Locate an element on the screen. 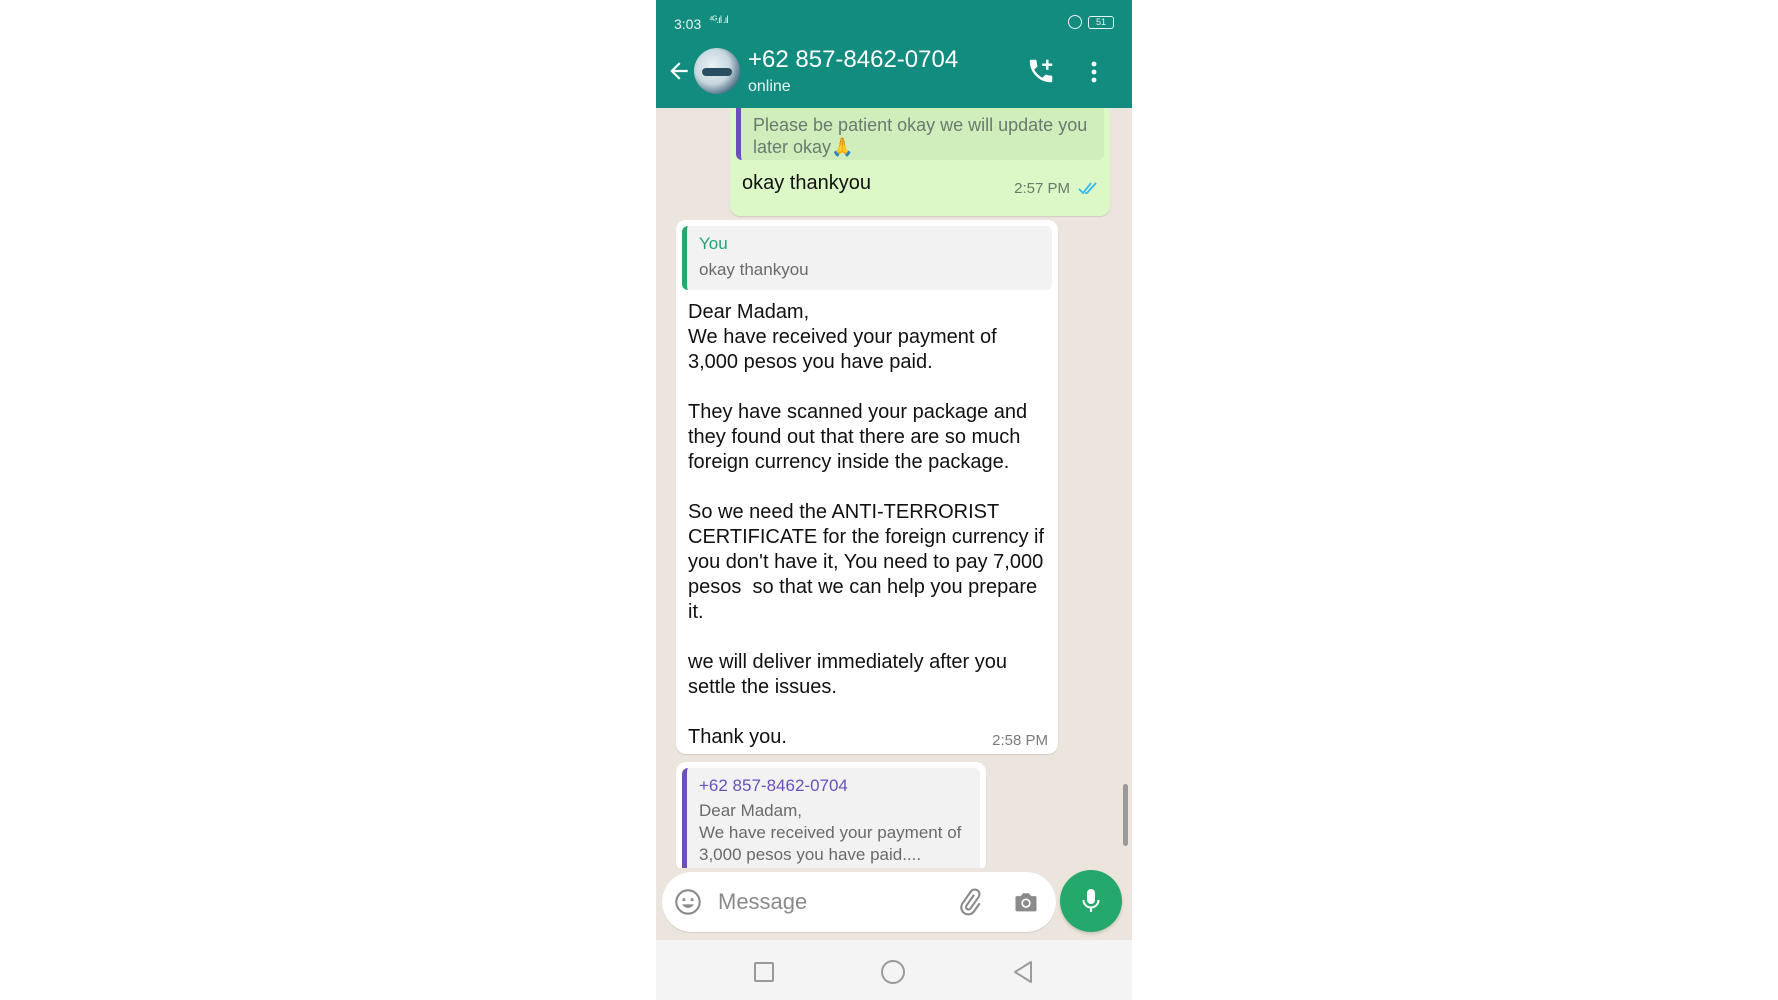 The width and height of the screenshot is (1778, 1000). nav-back-icon is located at coordinates (1023, 972).